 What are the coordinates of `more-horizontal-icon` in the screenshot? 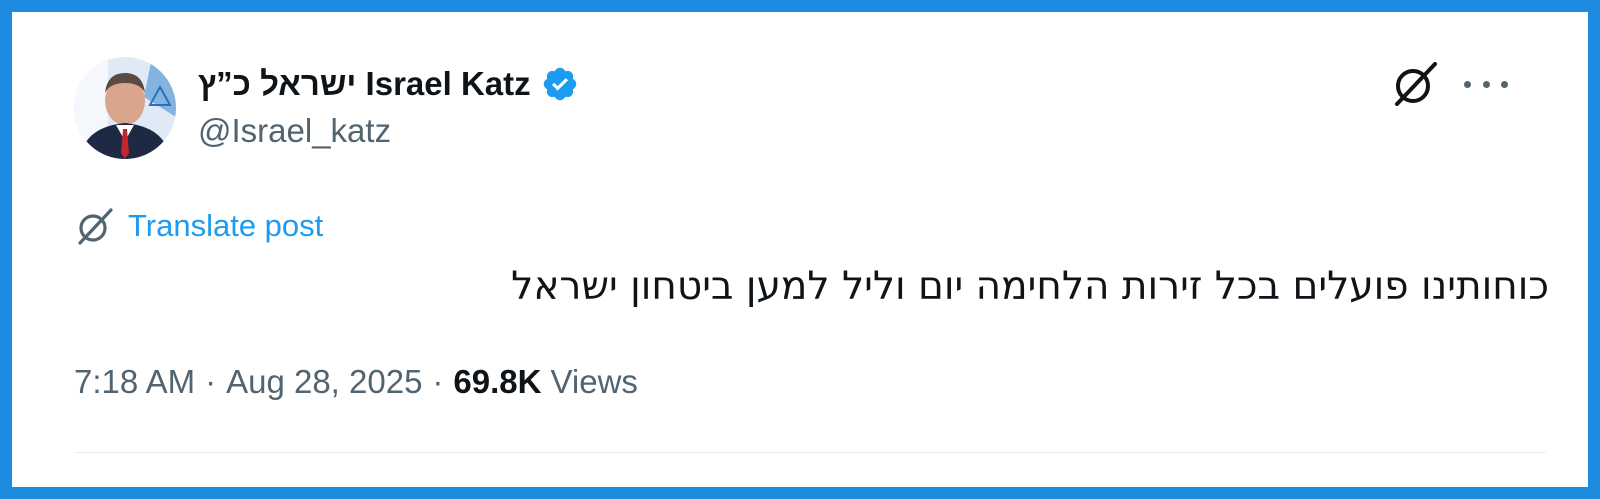 It's located at (1467, 84).